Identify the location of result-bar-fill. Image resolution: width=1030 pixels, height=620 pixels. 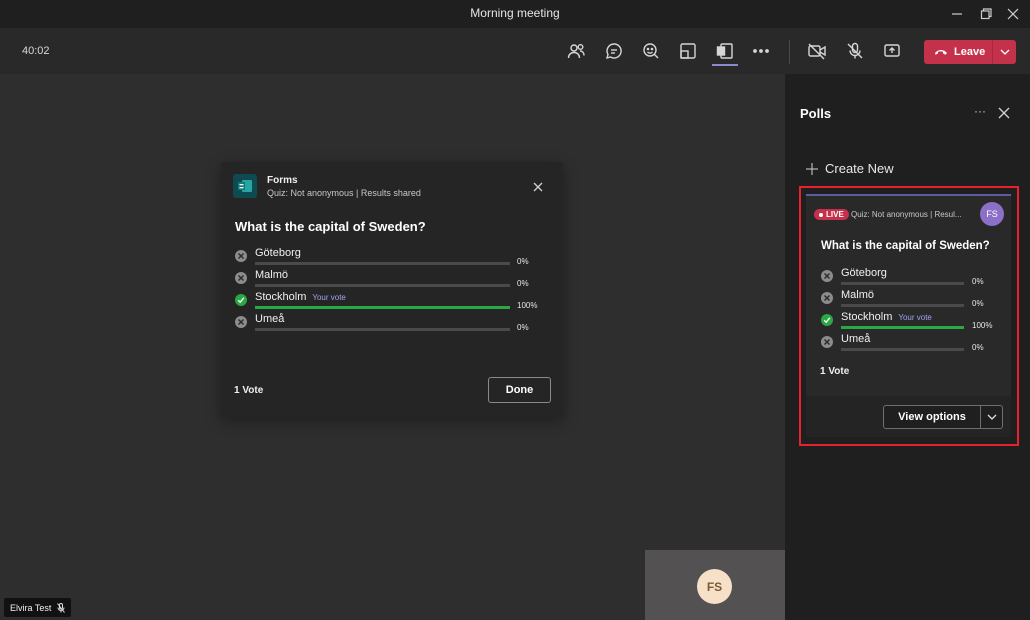
(382, 307).